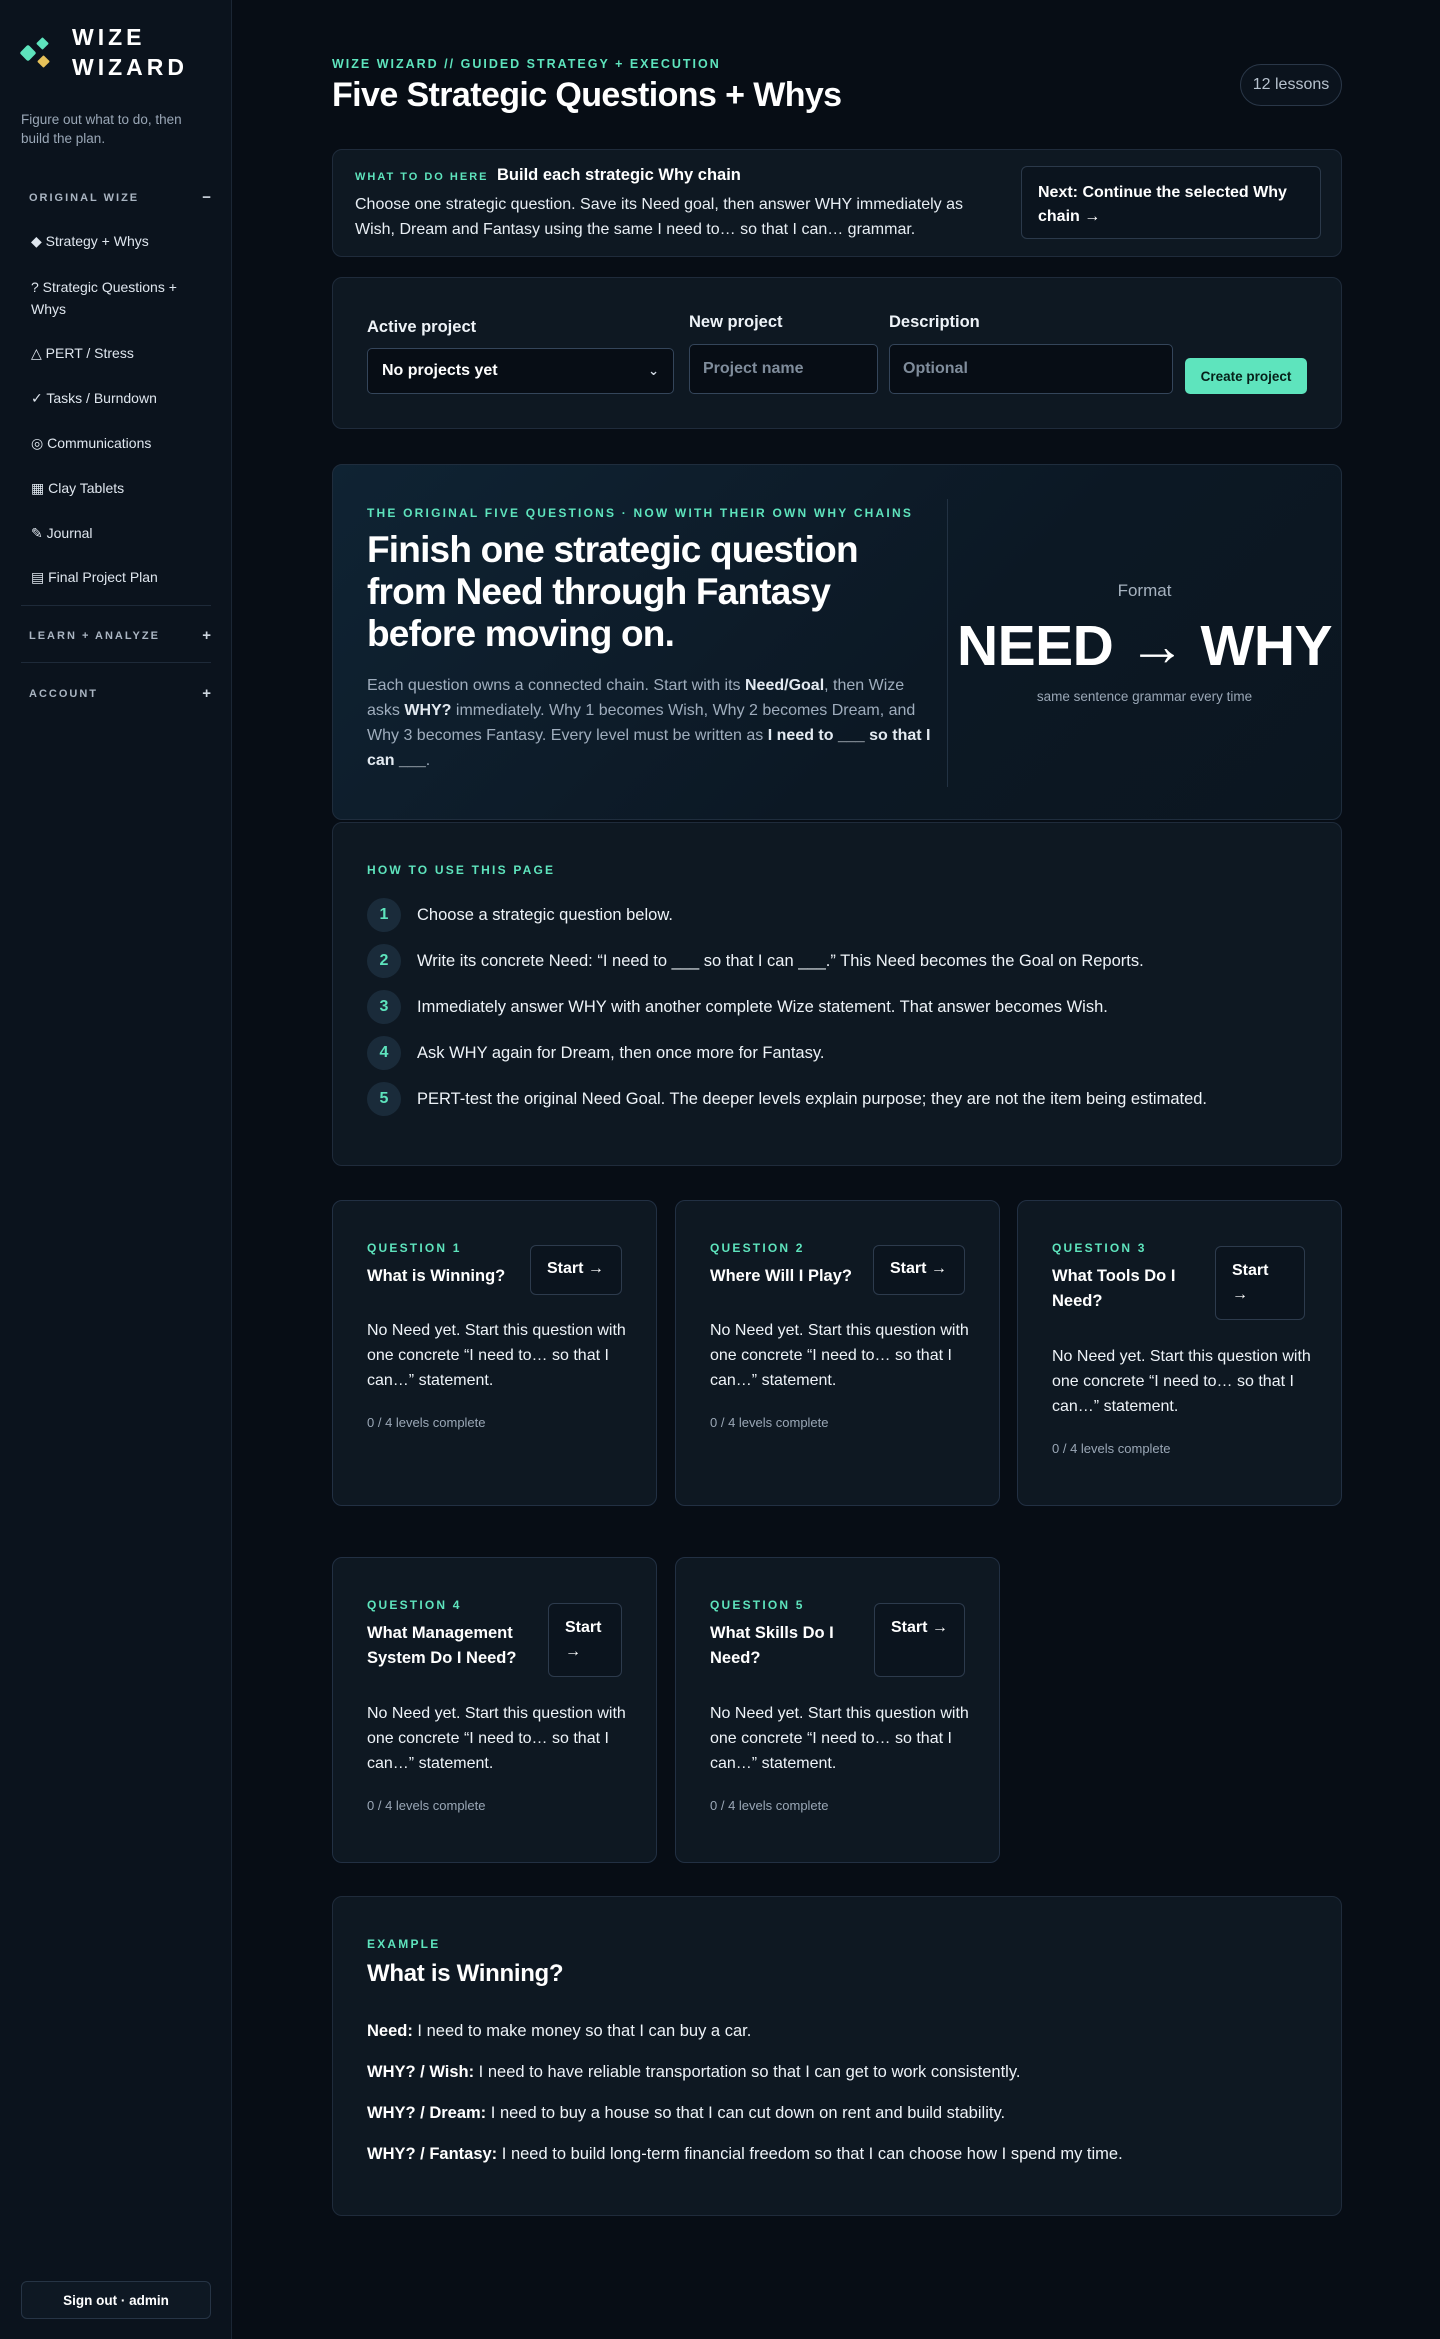  What do you see at coordinates (109, 37) in the screenshot?
I see `logo-line-1: WIZE` at bounding box center [109, 37].